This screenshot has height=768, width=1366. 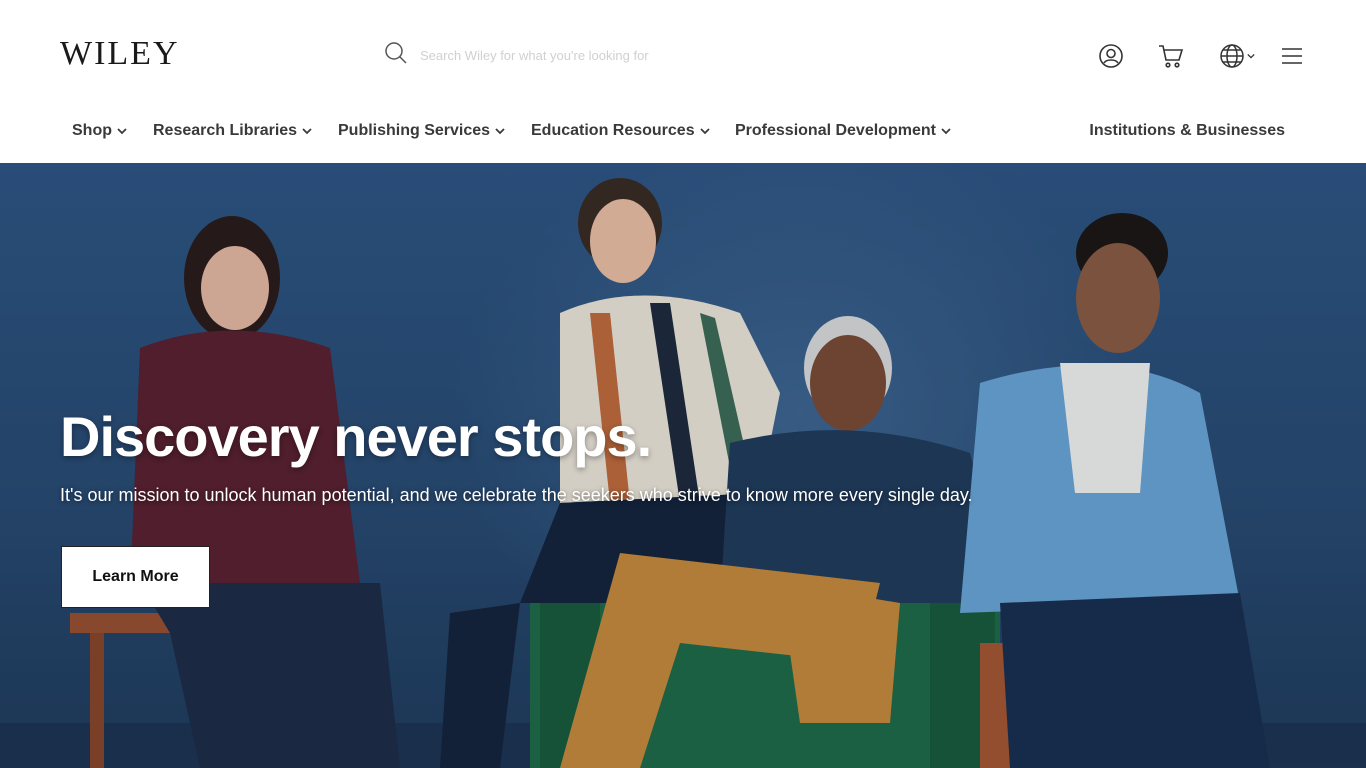 What do you see at coordinates (92, 130) in the screenshot?
I see `nav-item-label: Shop` at bounding box center [92, 130].